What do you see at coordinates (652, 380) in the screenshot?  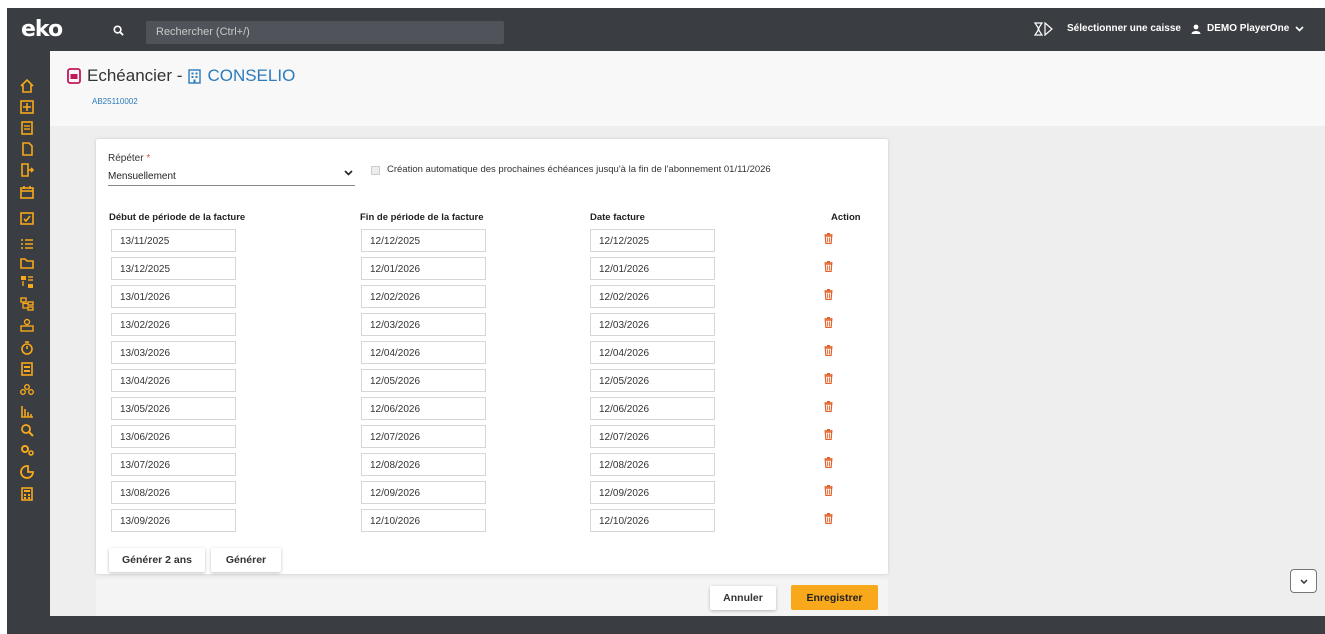 I see `date-date-input: 12/05/2026` at bounding box center [652, 380].